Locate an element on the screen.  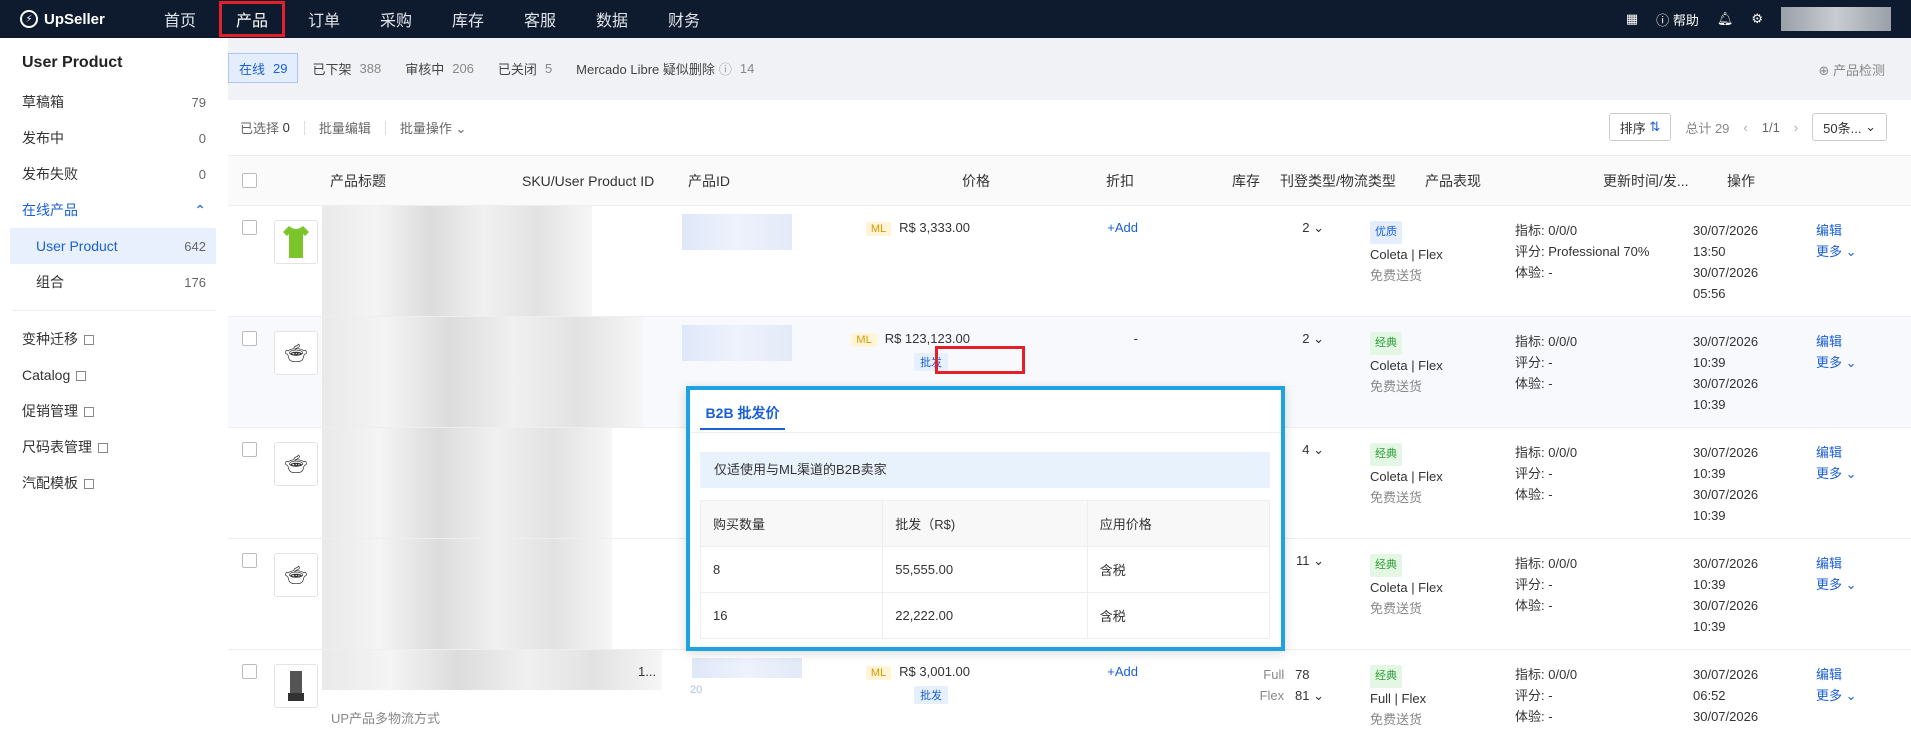
sort-button: 排序 ⇅ is located at coordinates (1640, 127).